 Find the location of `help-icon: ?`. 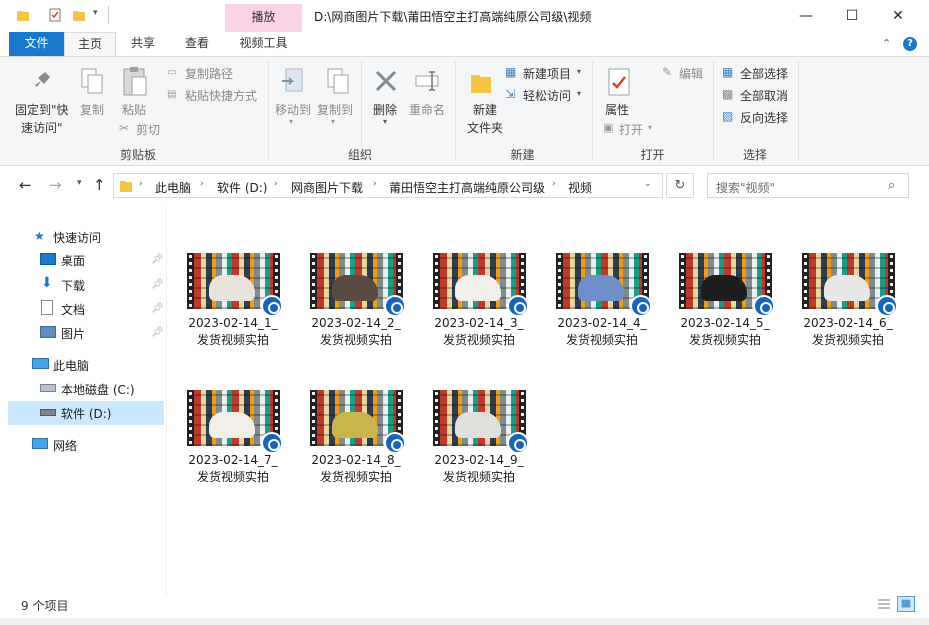

help-icon: ? is located at coordinates (910, 44).